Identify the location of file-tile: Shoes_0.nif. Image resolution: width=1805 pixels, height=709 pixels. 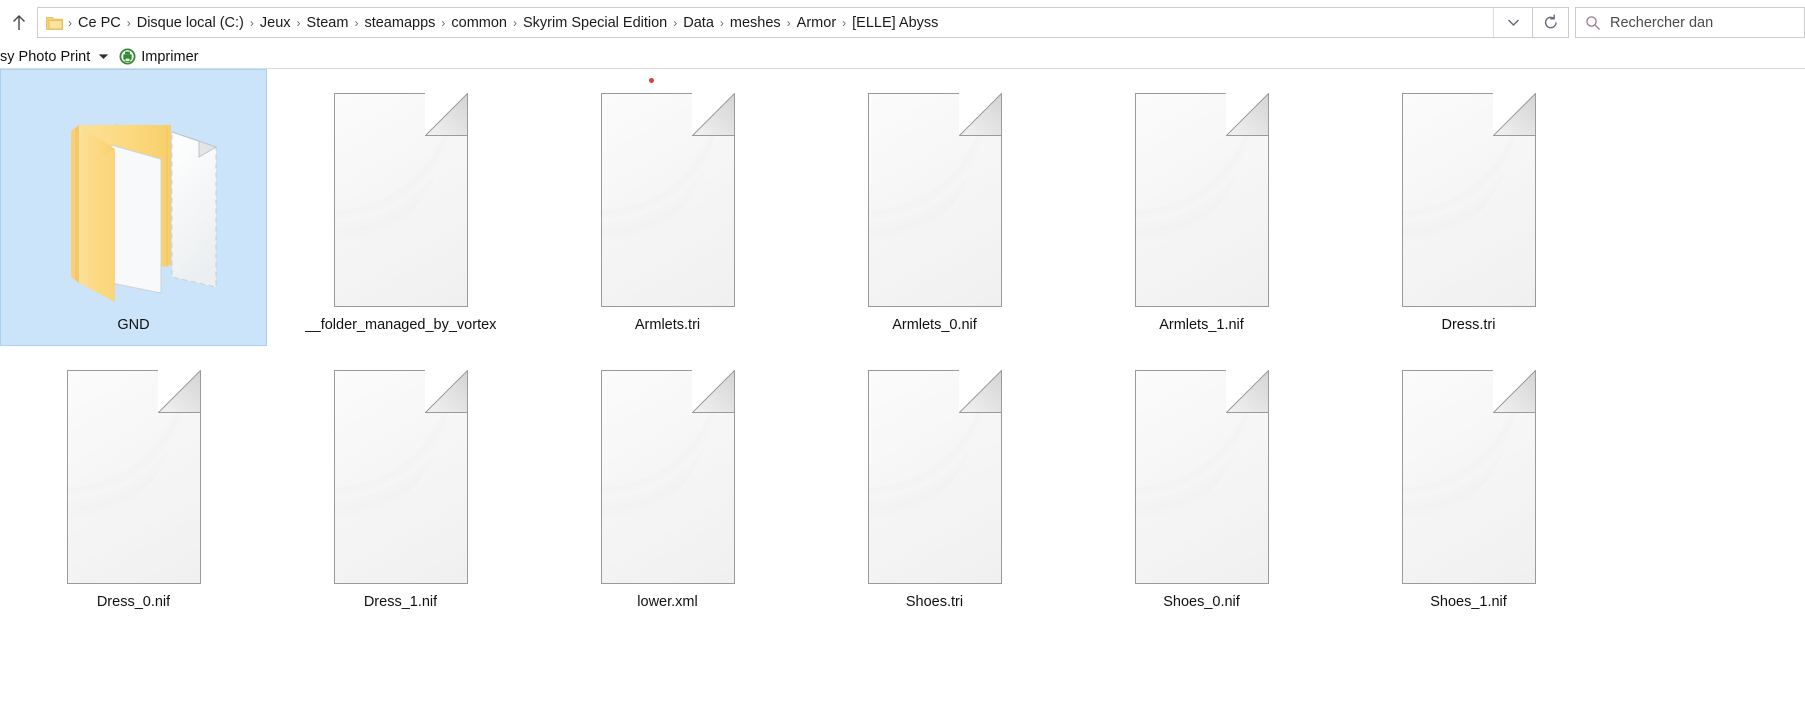
(1201, 484).